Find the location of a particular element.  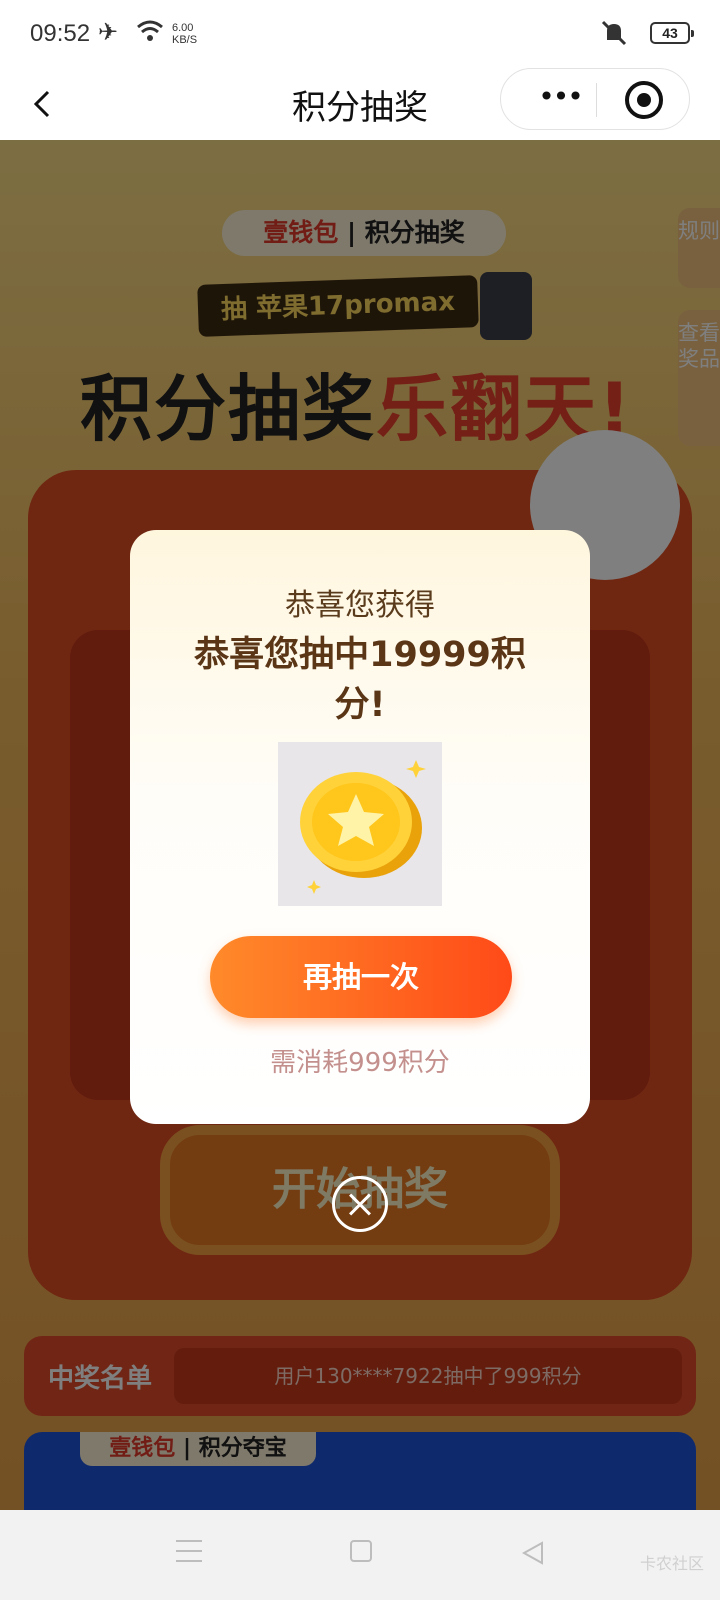

close-icon is located at coordinates (360, 1204).